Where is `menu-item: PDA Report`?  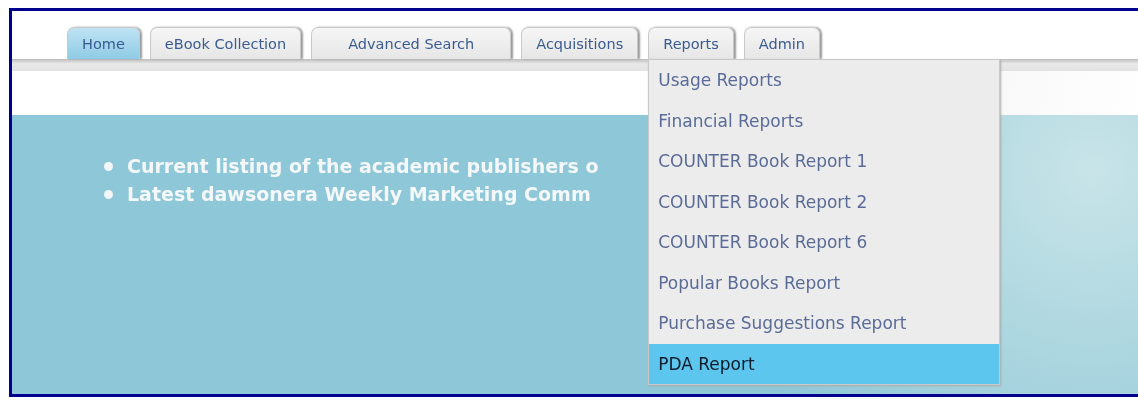
menu-item: PDA Report is located at coordinates (824, 363).